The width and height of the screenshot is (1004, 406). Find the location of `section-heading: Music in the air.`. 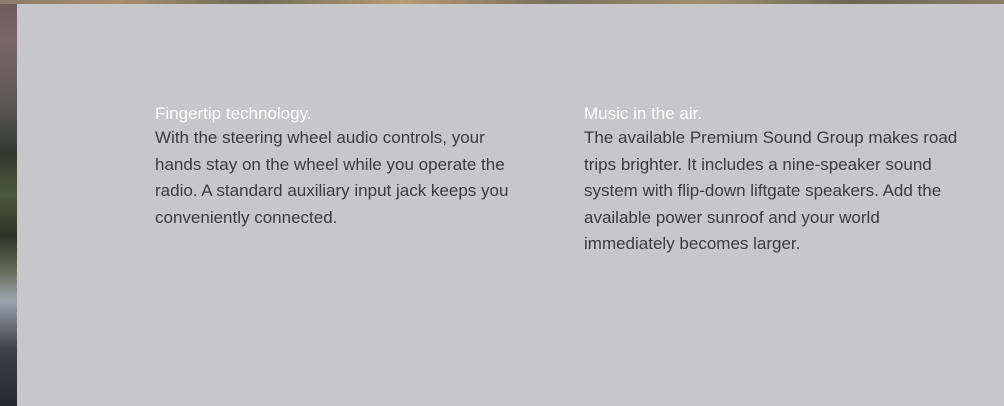

section-heading: Music in the air. is located at coordinates (643, 113).